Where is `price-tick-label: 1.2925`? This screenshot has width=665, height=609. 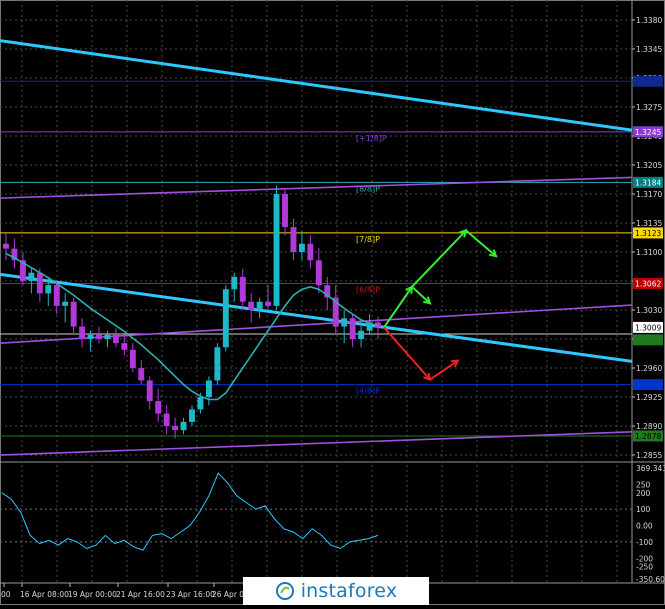 price-tick-label: 1.2925 is located at coordinates (649, 397).